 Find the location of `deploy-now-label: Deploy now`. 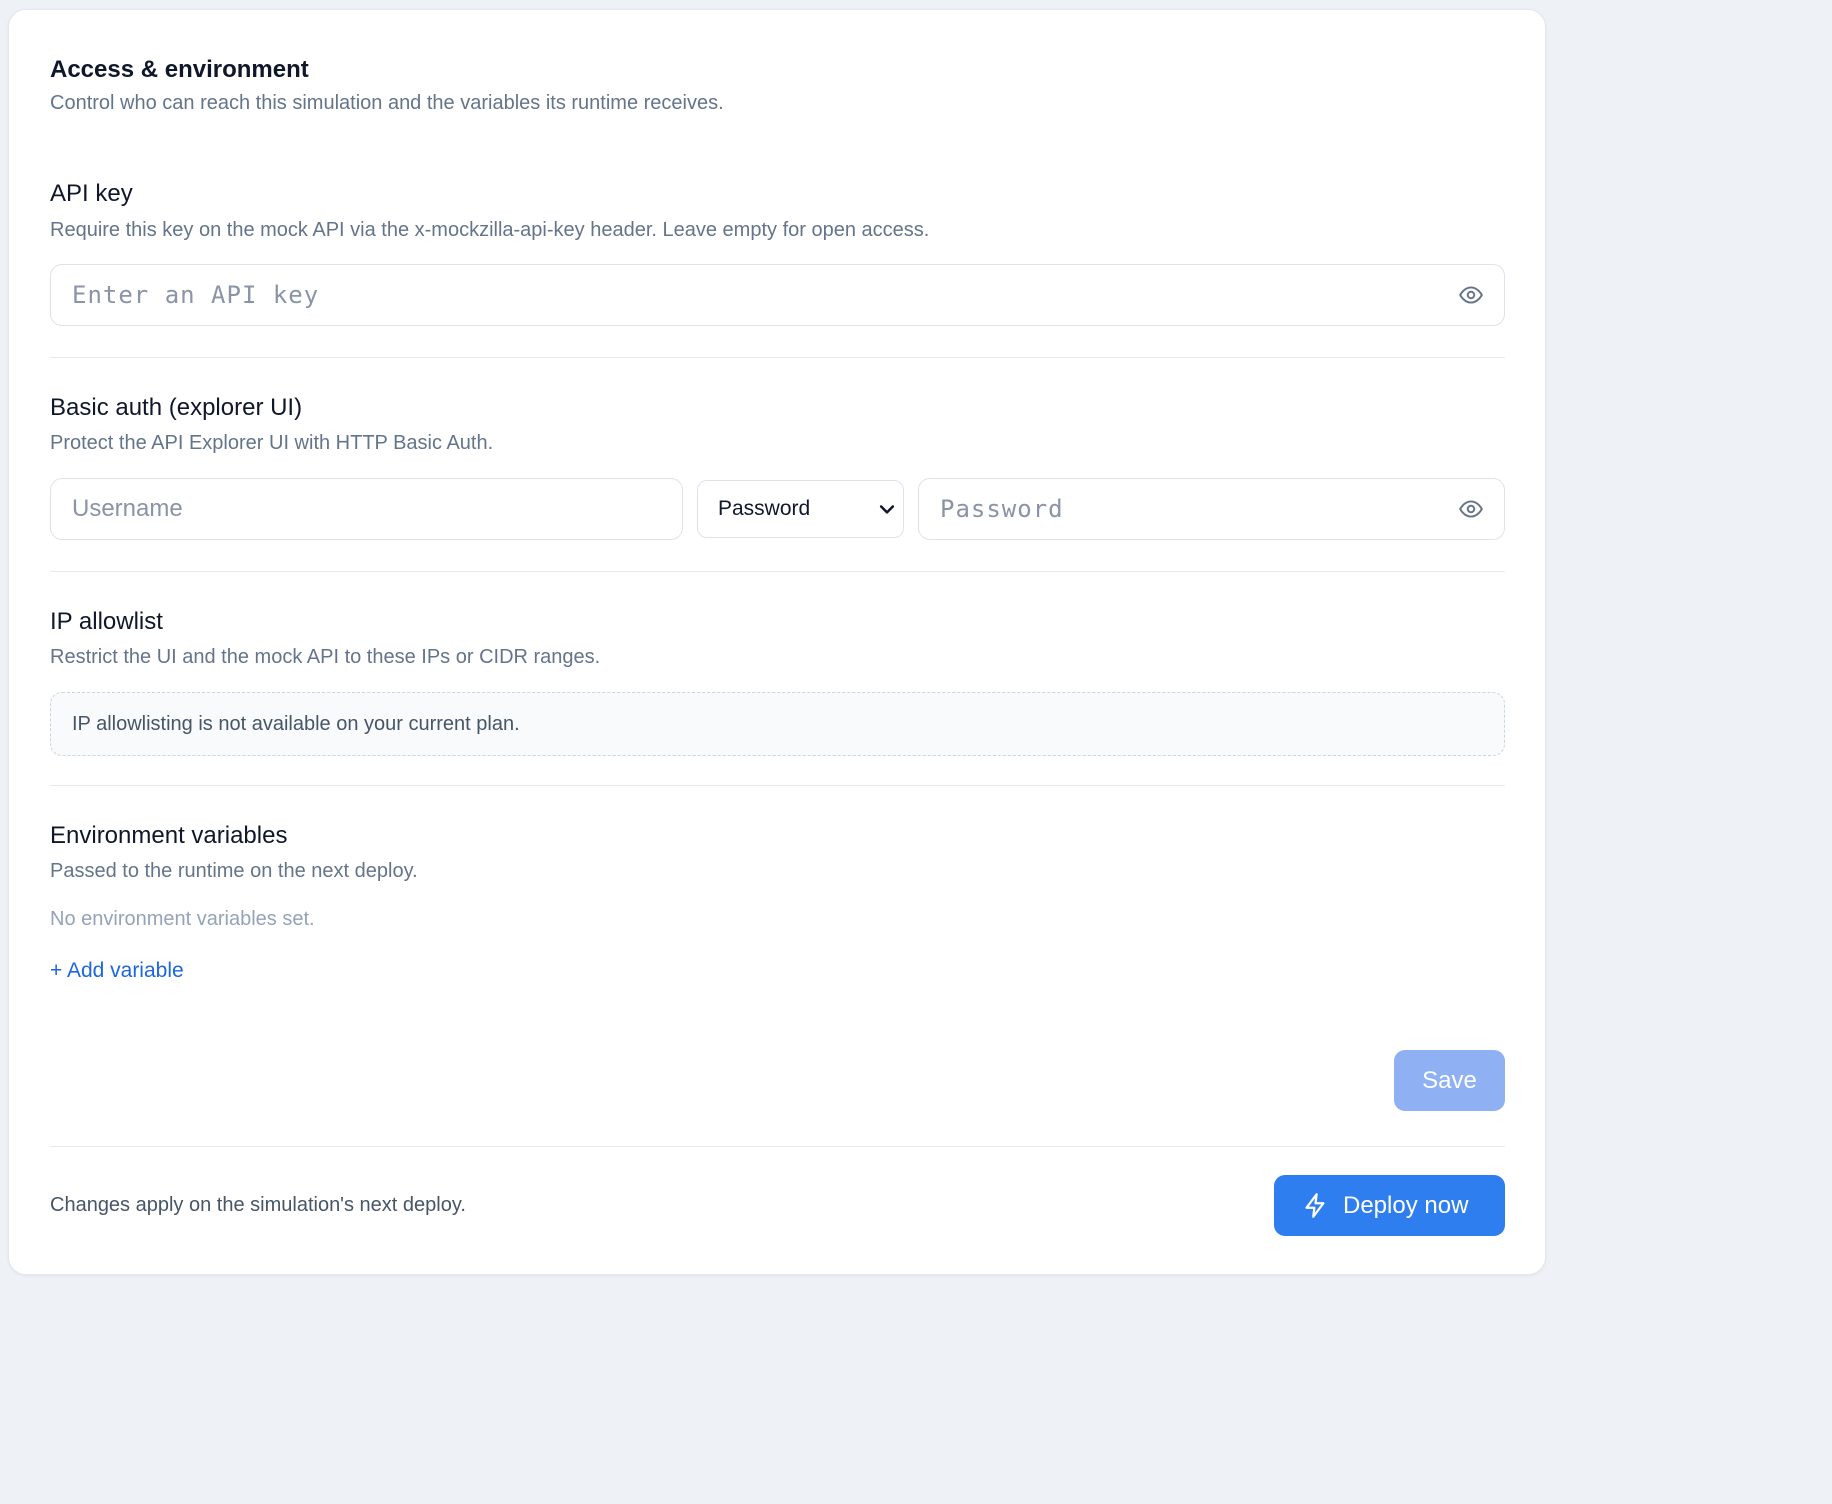

deploy-now-label: Deploy now is located at coordinates (1406, 1205).